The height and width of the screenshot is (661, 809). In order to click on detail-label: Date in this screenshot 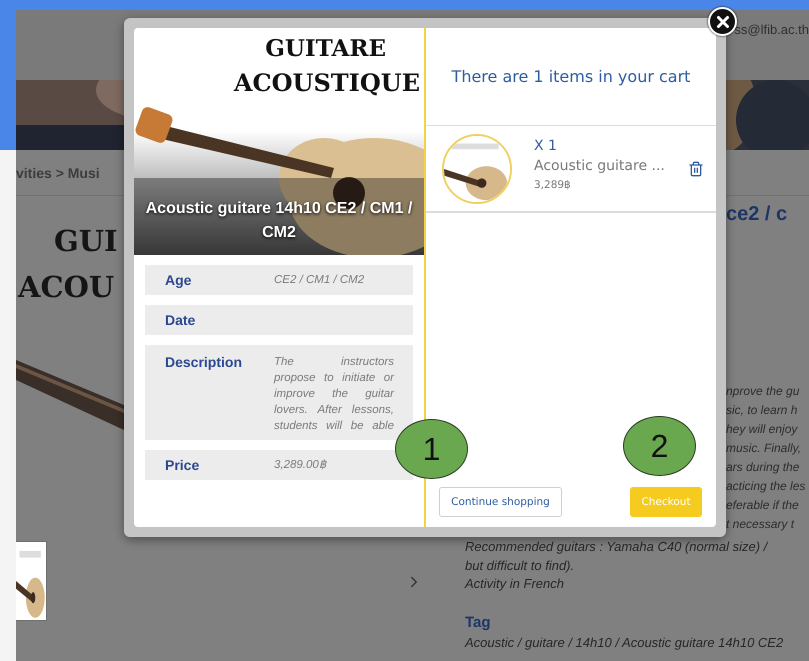, I will do `click(180, 320)`.